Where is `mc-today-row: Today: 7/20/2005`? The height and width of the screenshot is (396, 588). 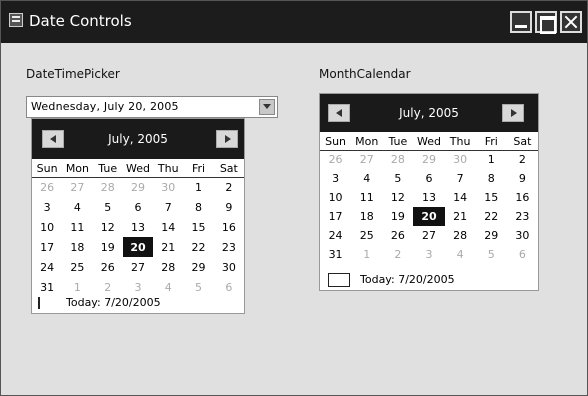
mc-today-row: Today: 7/20/2005 is located at coordinates (429, 281).